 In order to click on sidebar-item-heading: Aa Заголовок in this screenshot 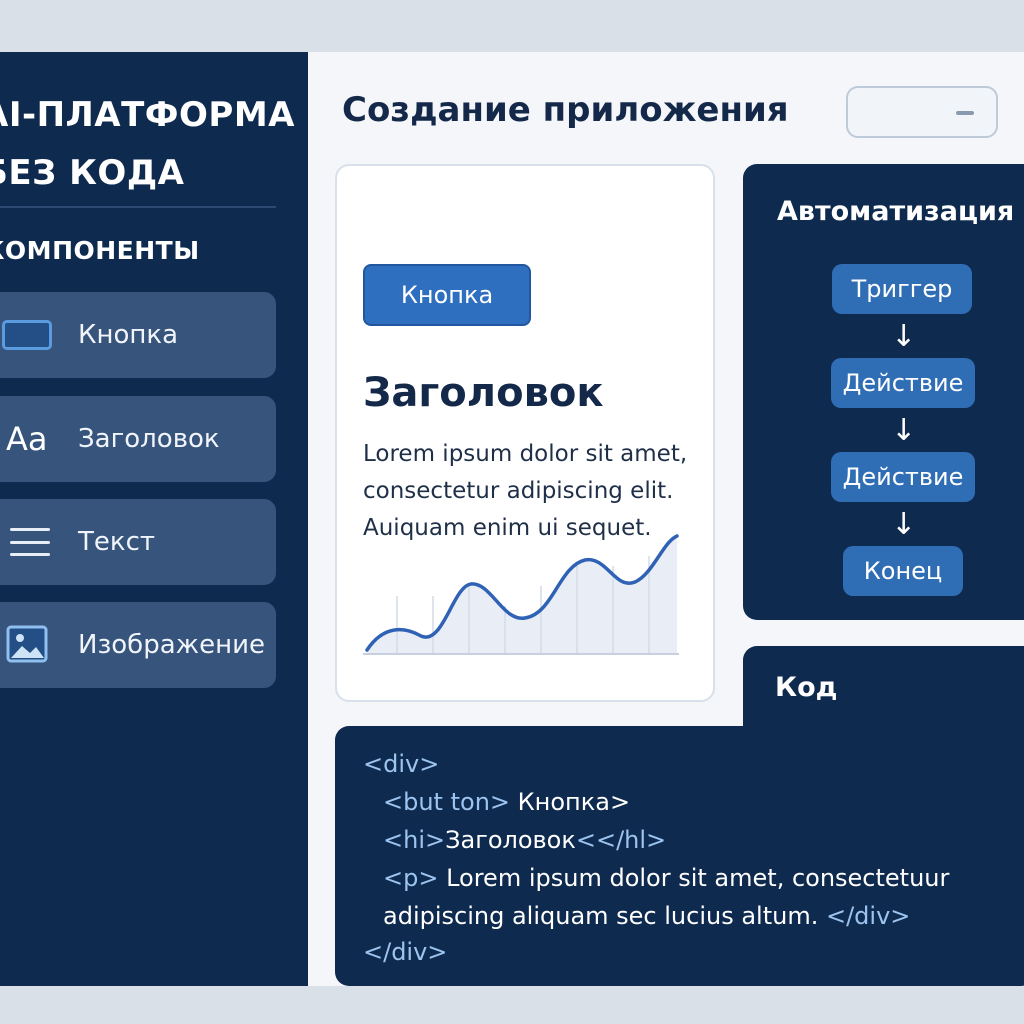, I will do `click(138, 439)`.